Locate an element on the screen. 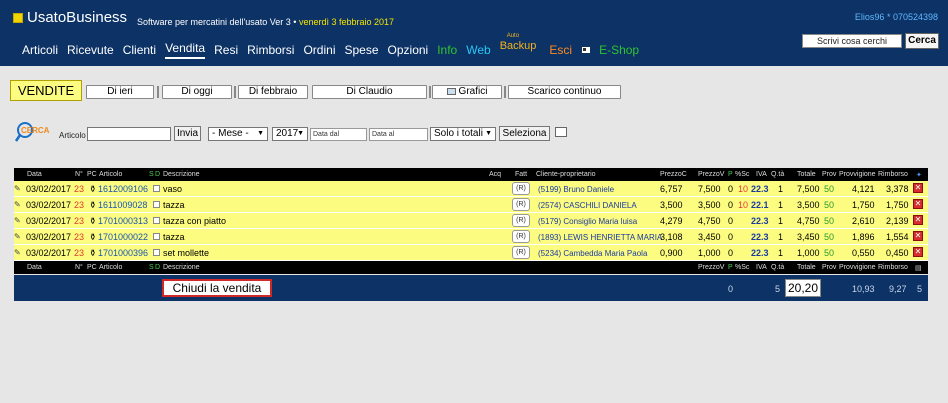 This screenshot has height=403, width=948. toolbar-separator is located at coordinates (430, 92).